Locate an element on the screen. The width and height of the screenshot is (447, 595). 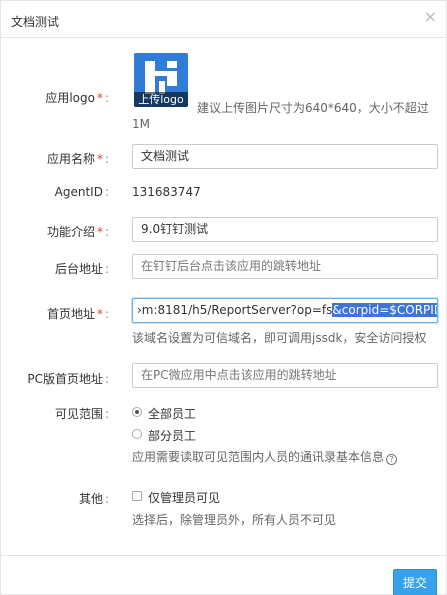
visibility-label-text: 可见范围 is located at coordinates (78, 414).